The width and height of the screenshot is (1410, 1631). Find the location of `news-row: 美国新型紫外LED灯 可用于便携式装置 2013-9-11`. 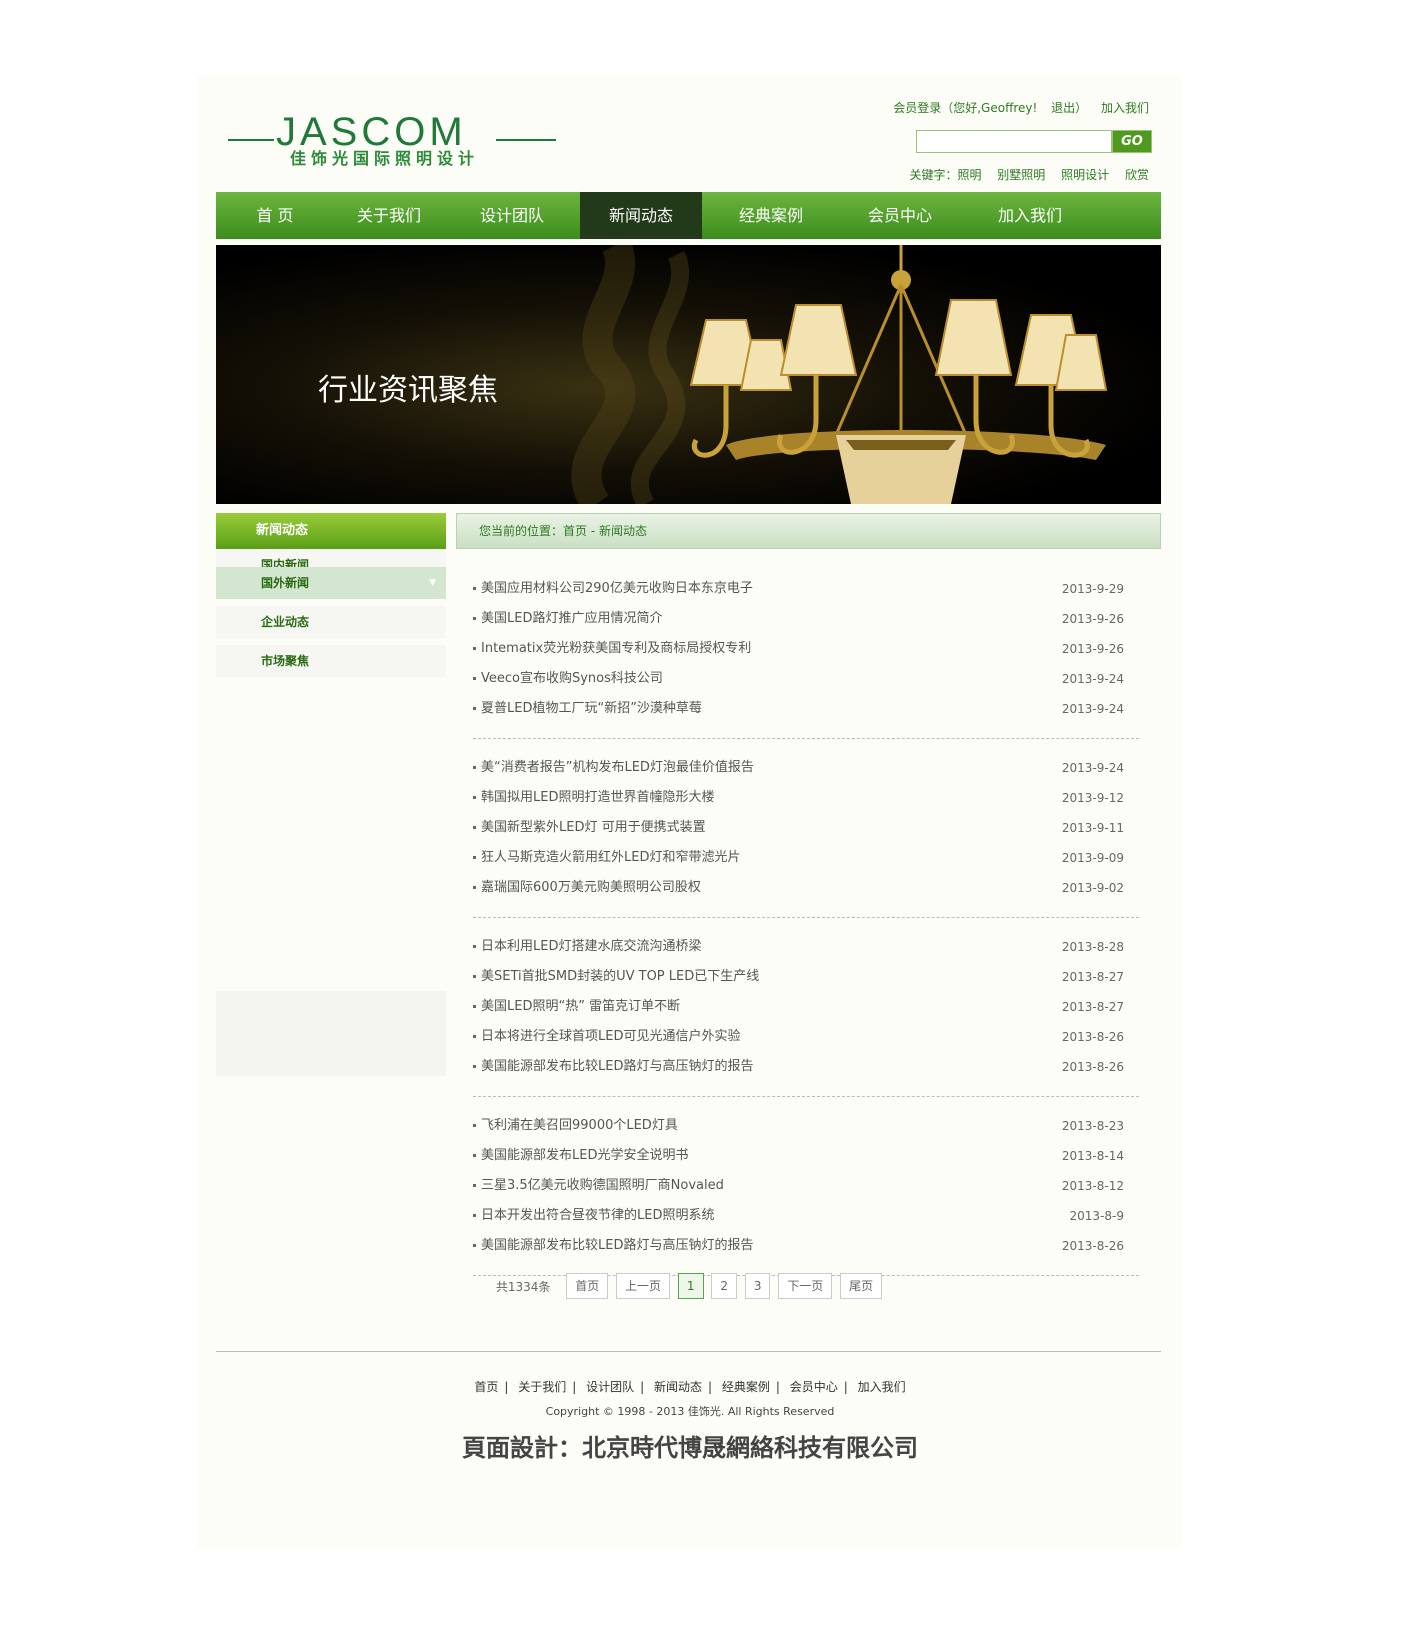

news-row: 美国新型紫外LED灯 可用于便携式装置 2013-9-11 is located at coordinates (806, 828).